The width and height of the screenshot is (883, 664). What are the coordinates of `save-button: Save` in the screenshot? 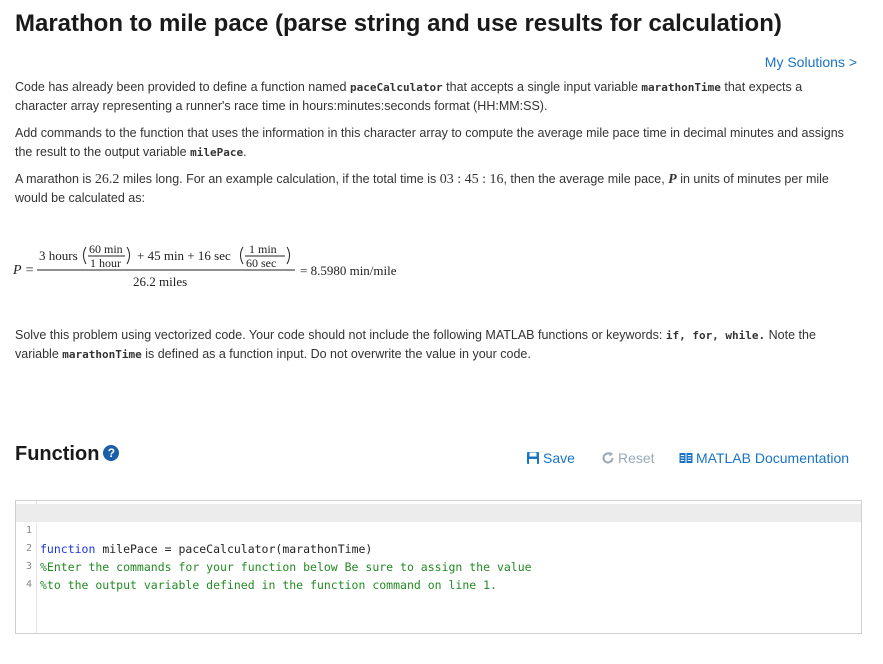 It's located at (550, 458).